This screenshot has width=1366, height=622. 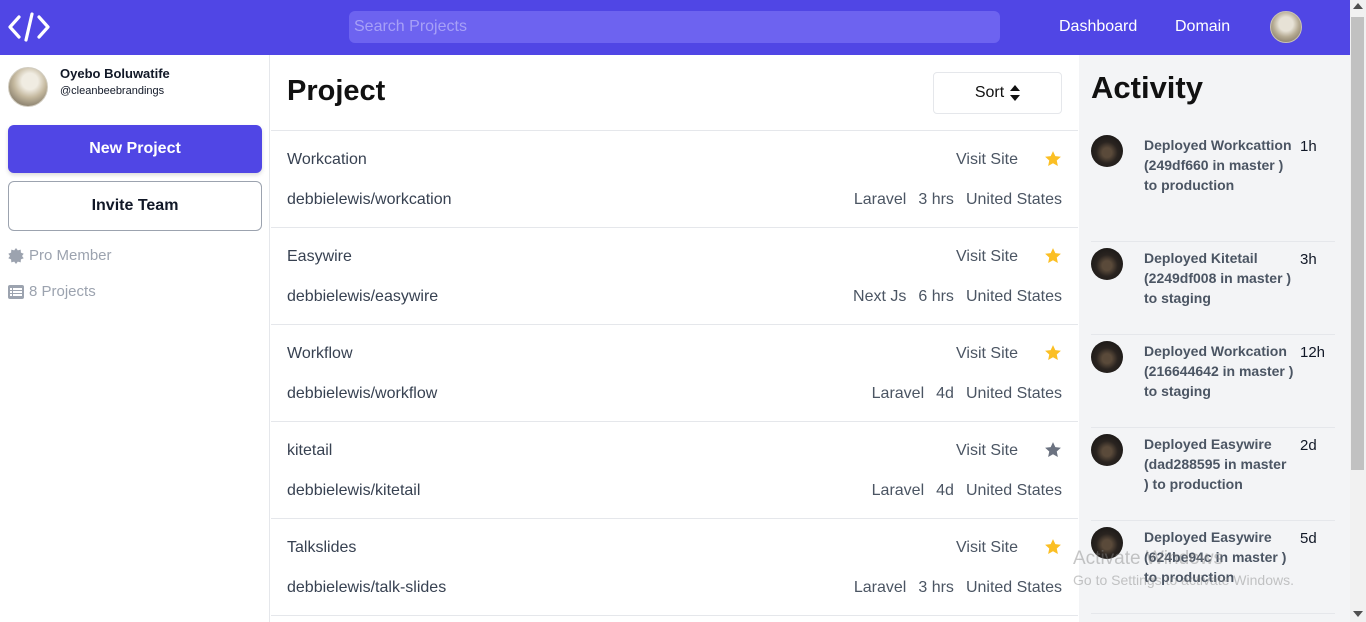 What do you see at coordinates (336, 91) in the screenshot?
I see `page-title: Project` at bounding box center [336, 91].